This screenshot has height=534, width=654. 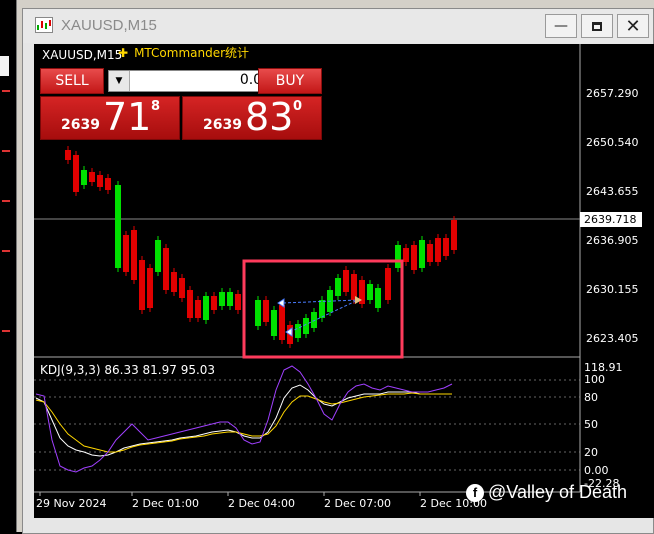 I want to click on sell-button: SELL, so click(x=72, y=81).